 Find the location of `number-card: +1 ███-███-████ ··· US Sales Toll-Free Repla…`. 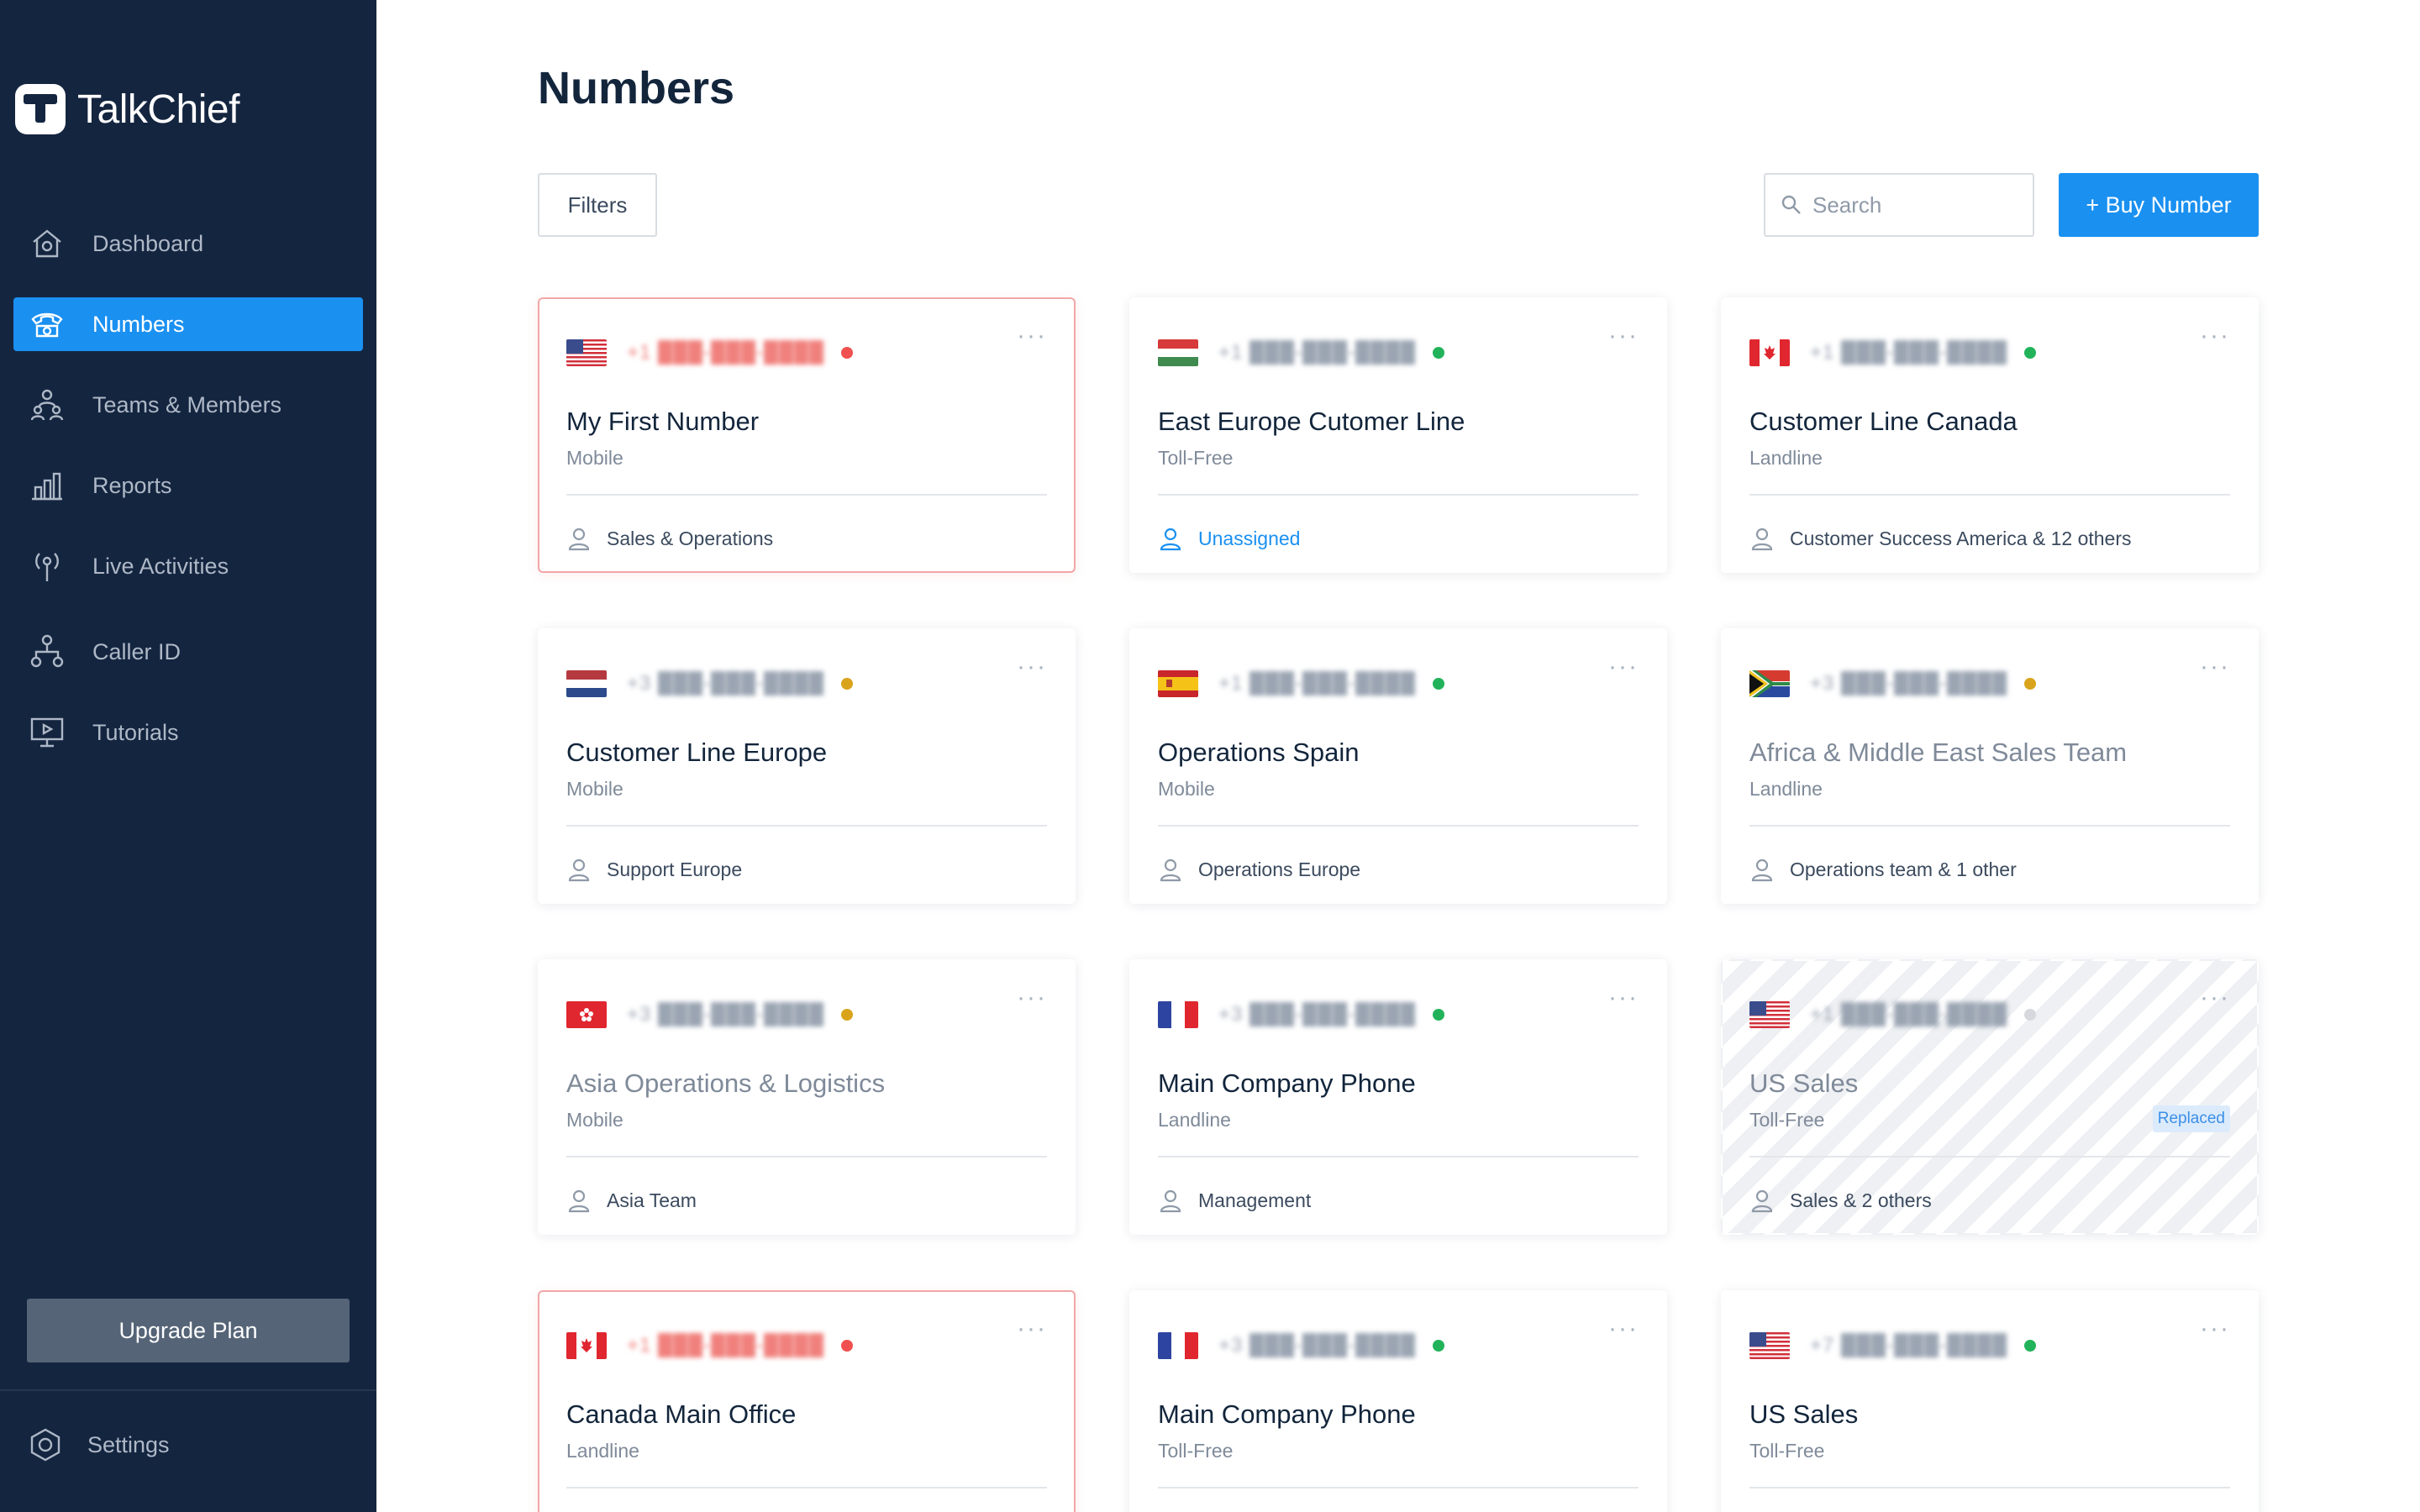

number-card: +1 ███-███-████ ··· US Sales Toll-Free Repla… is located at coordinates (1990, 1097).